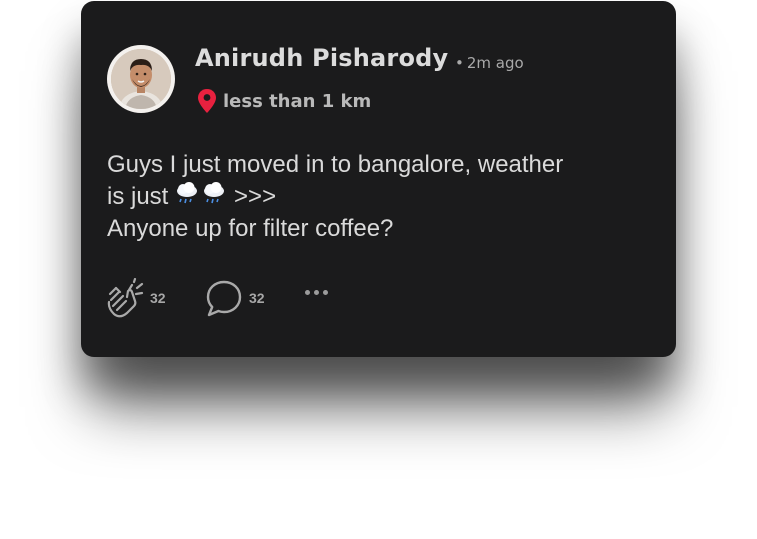  I want to click on post-text-line-2: is just >>>, so click(377, 197).